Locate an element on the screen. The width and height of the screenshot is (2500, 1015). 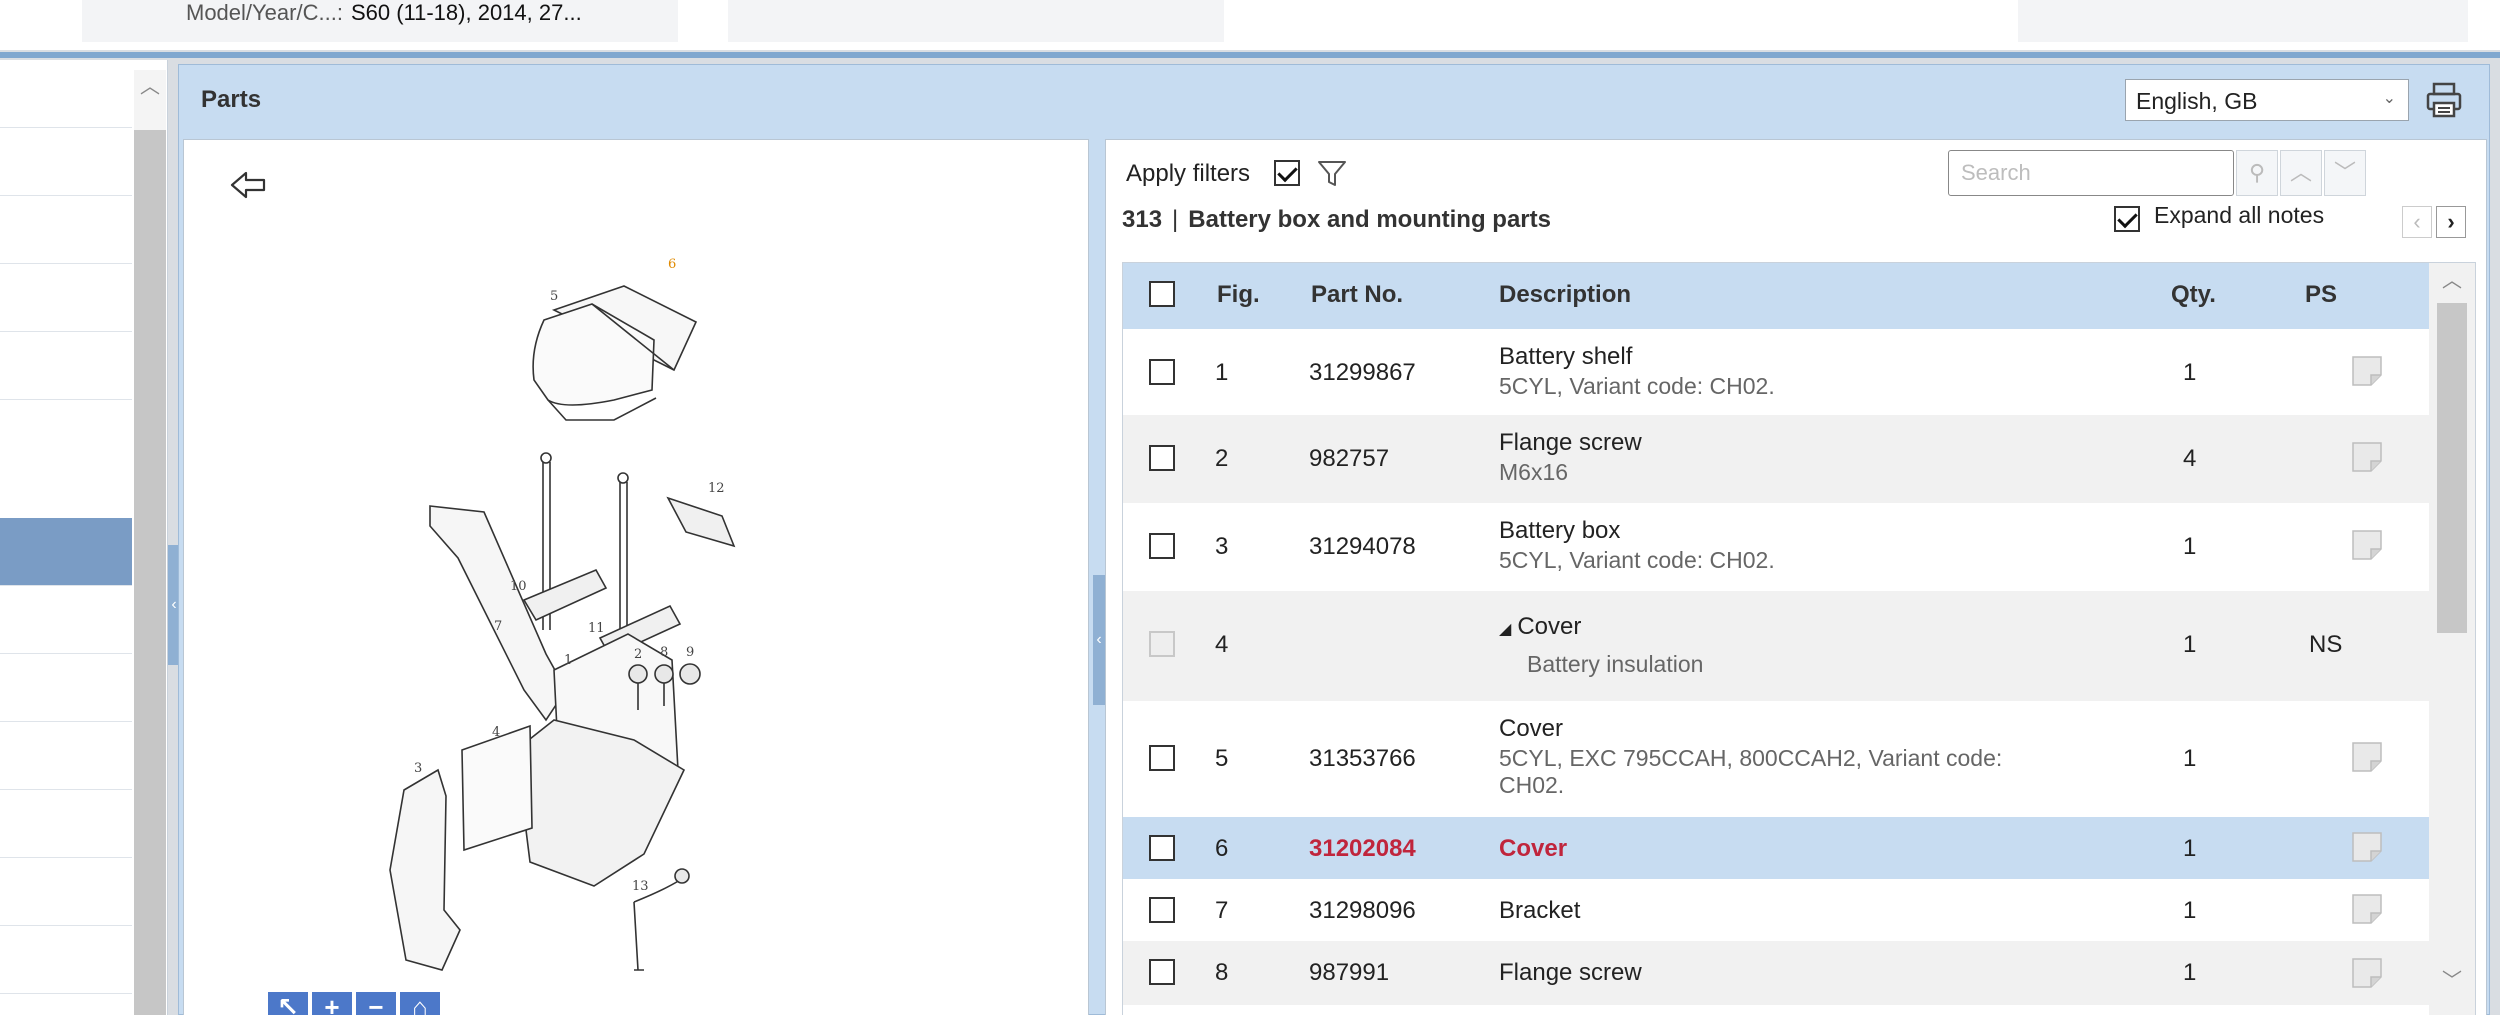
callout-13: 13 is located at coordinates (640, 886).